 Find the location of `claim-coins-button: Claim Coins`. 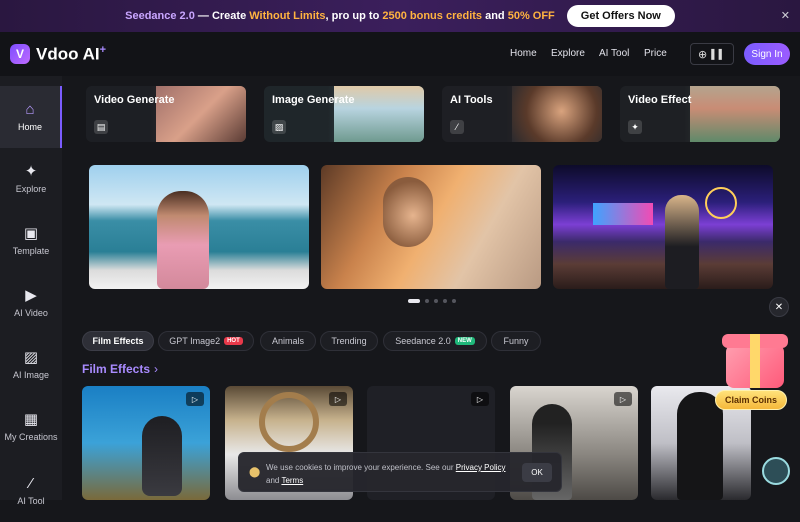

claim-coins-button: Claim Coins is located at coordinates (751, 400).